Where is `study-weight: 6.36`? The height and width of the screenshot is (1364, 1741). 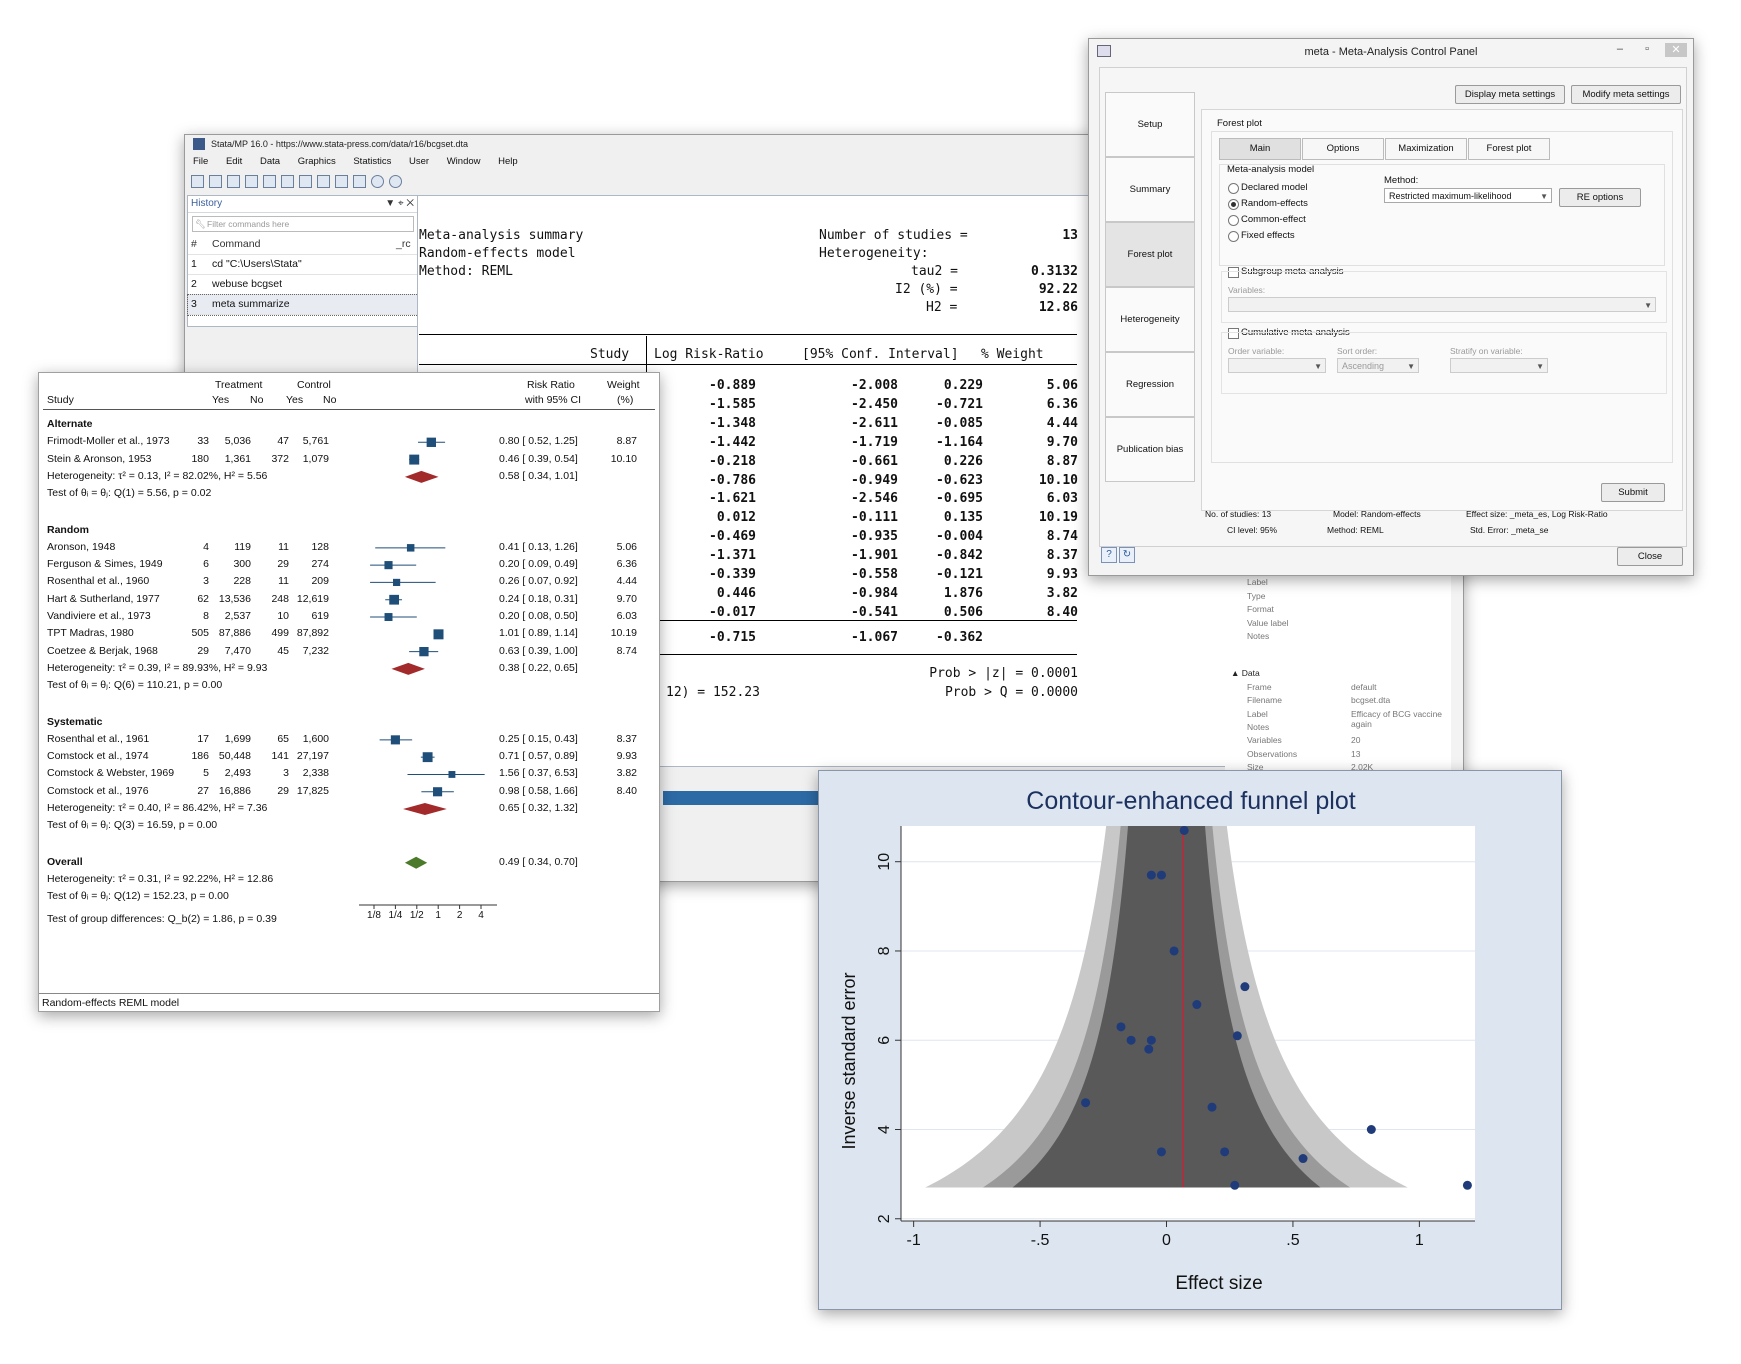 study-weight: 6.36 is located at coordinates (626, 564).